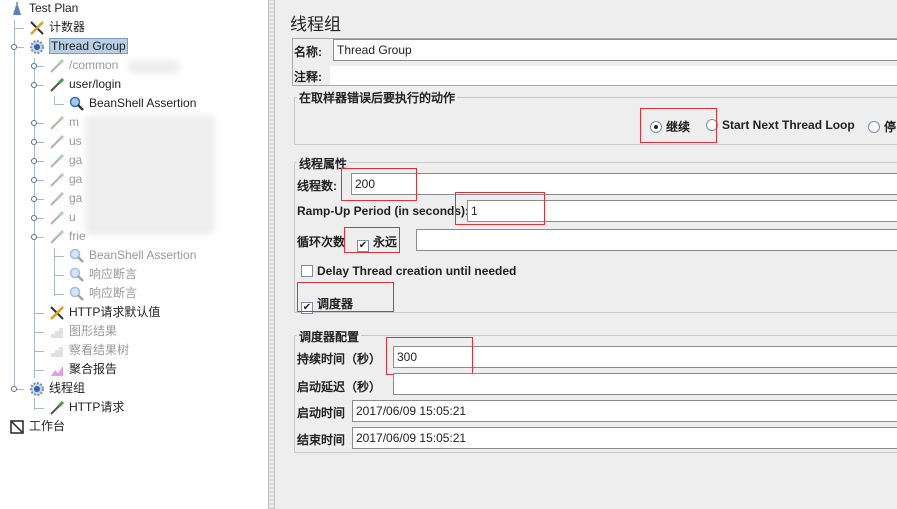 The image size is (897, 509). What do you see at coordinates (57, 388) in the screenshot?
I see `tree-node: 线程组` at bounding box center [57, 388].